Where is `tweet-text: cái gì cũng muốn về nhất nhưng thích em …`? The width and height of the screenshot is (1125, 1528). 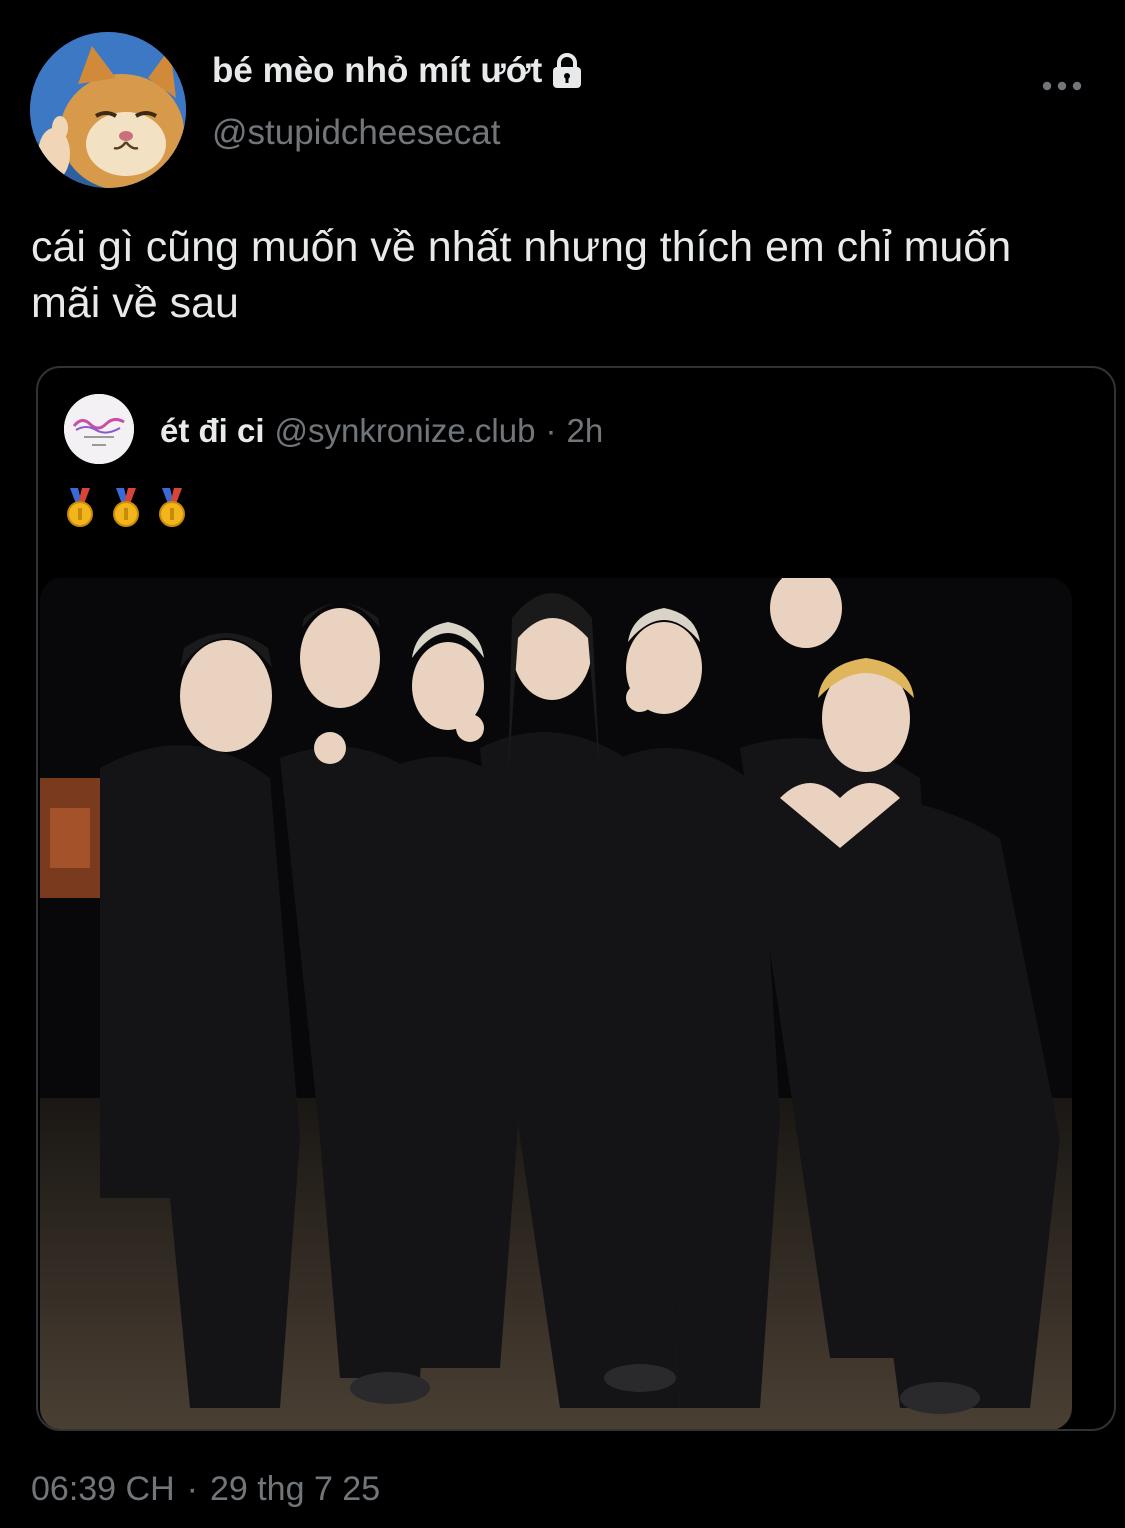
tweet-text: cái gì cũng muốn về nhất nhưng thích em … is located at coordinates (521, 275).